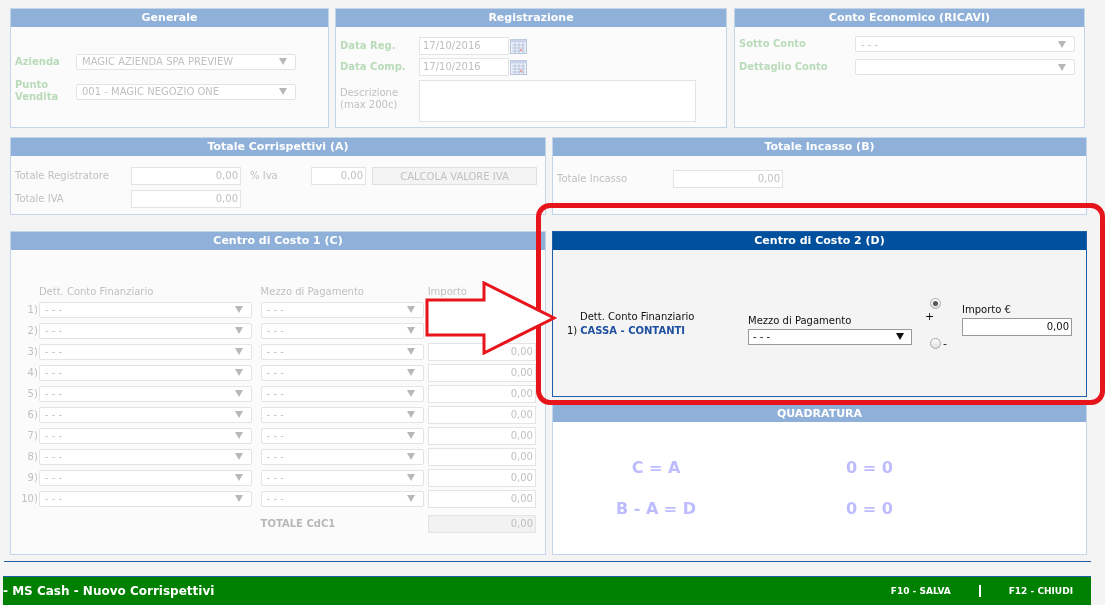  Describe the element at coordinates (32, 330) in the screenshot. I see `row-number: 2)` at that location.